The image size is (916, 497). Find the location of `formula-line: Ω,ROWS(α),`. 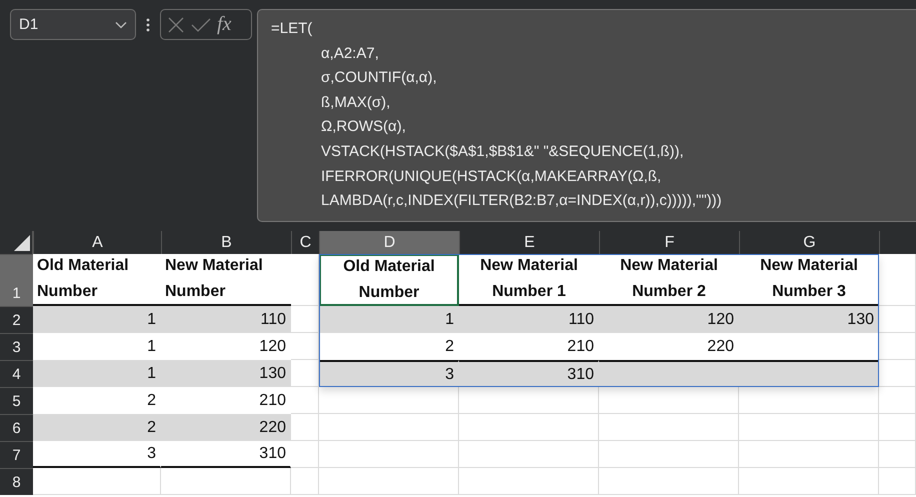

formula-line: Ω,ROWS(α), is located at coordinates (363, 127).